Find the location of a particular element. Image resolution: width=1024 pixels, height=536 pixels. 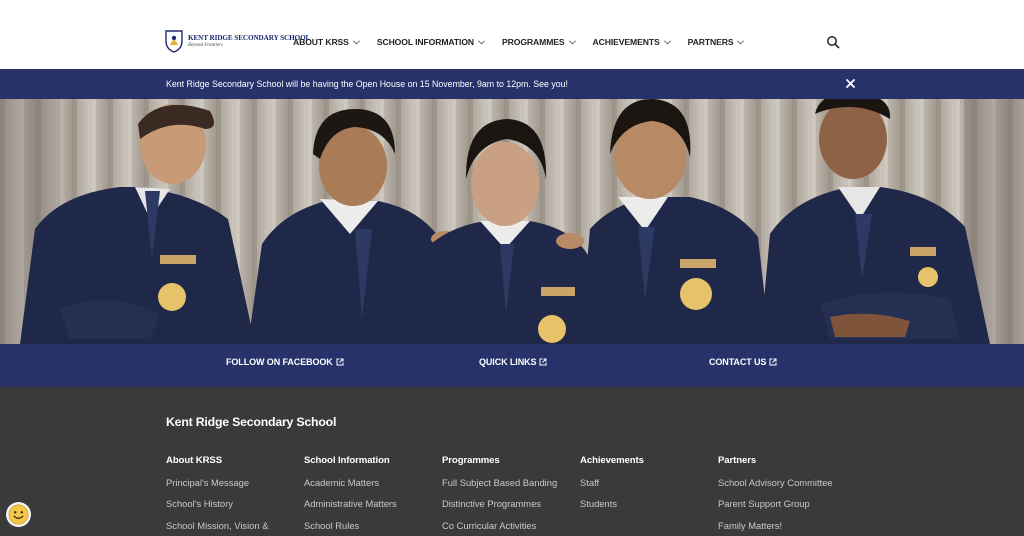

footer-link: Students is located at coordinates (647, 505).